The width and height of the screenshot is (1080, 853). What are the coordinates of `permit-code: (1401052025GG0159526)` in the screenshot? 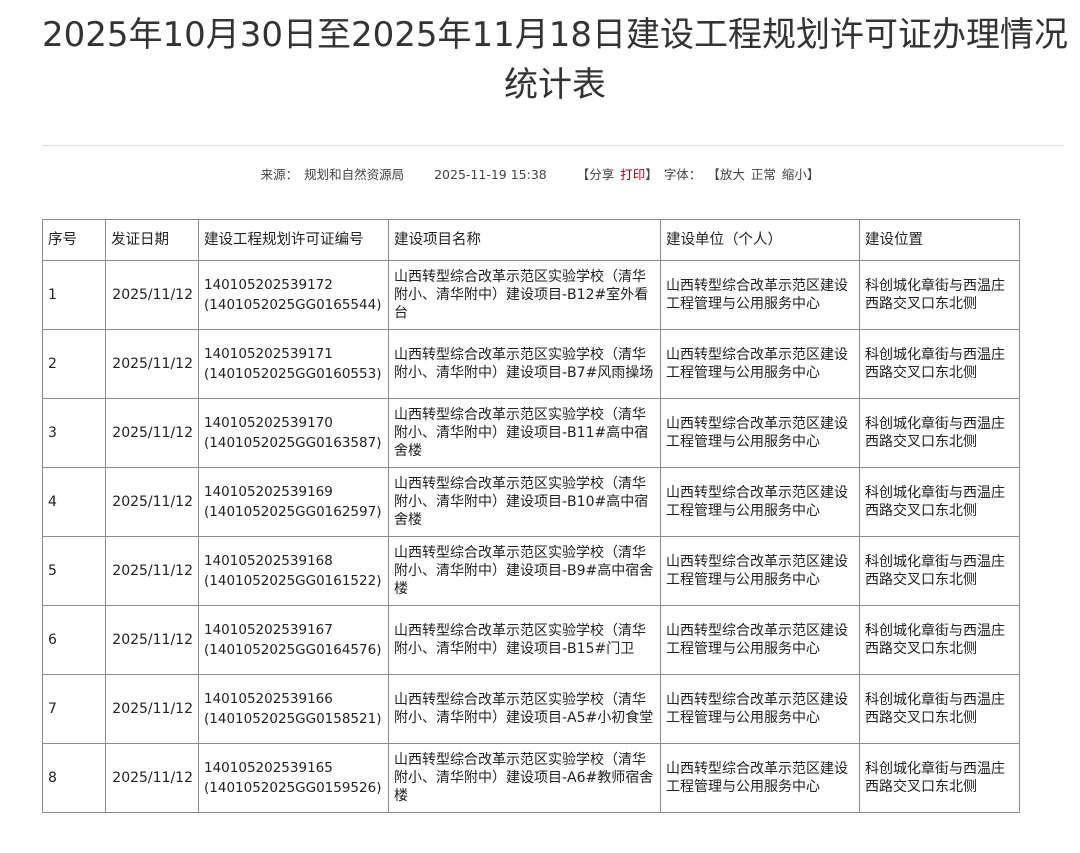 It's located at (293, 788).